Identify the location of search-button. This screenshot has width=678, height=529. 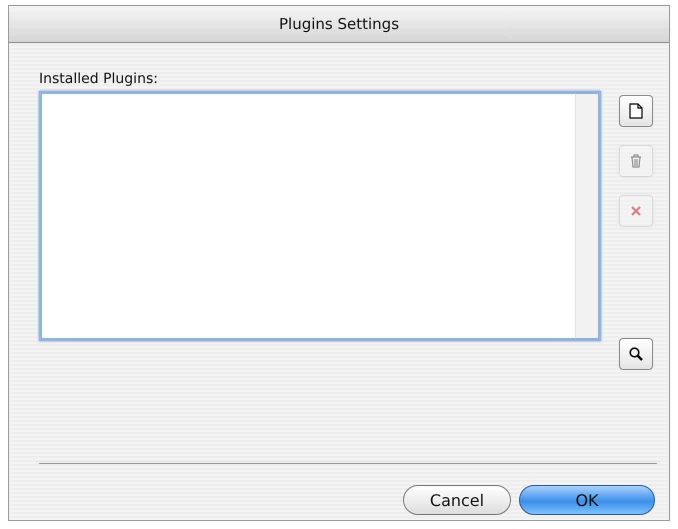
(636, 354).